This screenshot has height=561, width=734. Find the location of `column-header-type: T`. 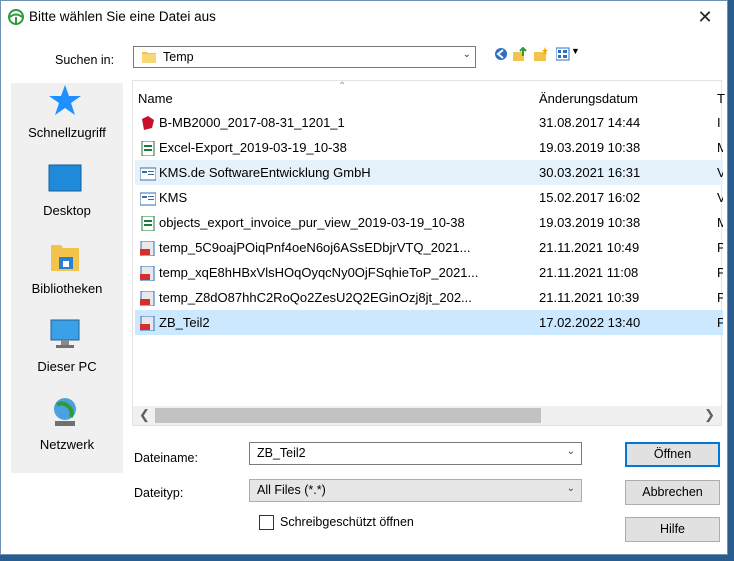

column-header-type: T is located at coordinates (721, 98).